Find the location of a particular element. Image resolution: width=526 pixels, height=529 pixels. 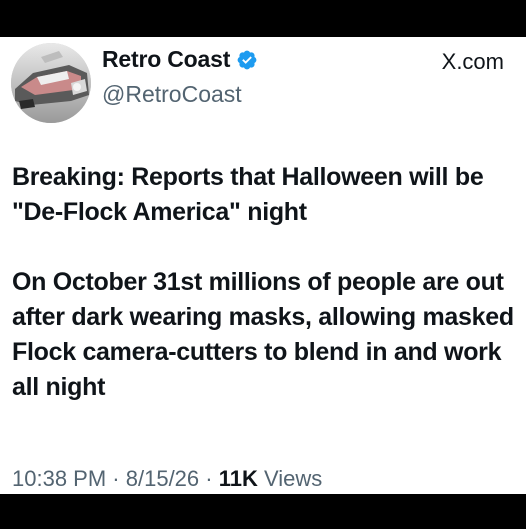

tweet-meta: 10:38 PM · 8/15/26 · 11K Views is located at coordinates (167, 479).